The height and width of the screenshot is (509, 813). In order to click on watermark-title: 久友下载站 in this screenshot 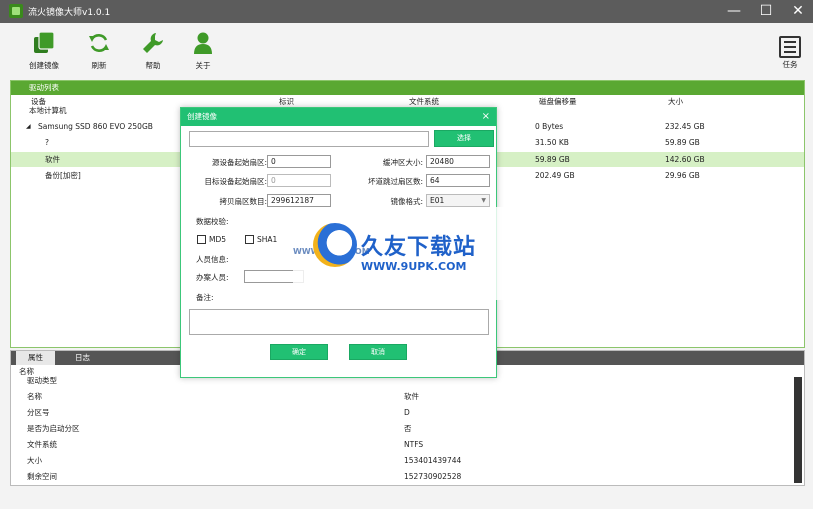, I will do `click(419, 247)`.